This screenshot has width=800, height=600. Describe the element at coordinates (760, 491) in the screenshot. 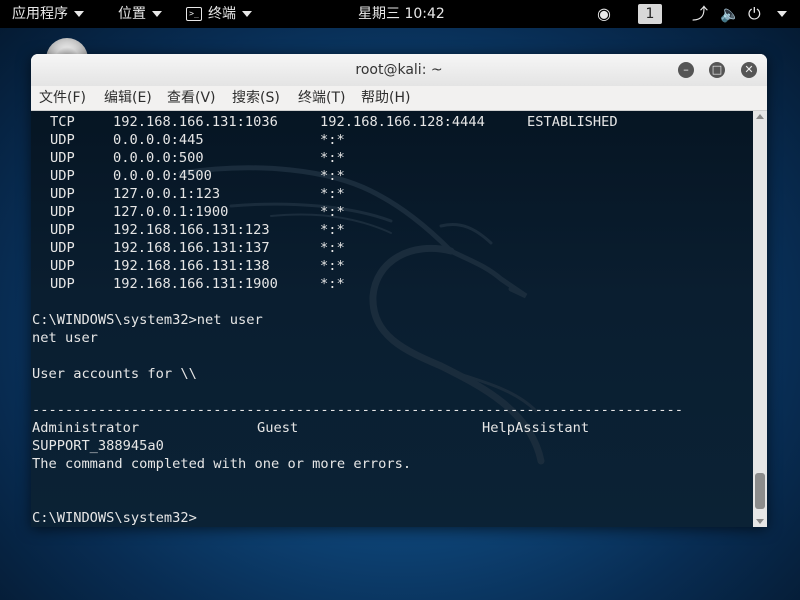

I see `scrollbar-thumb` at that location.